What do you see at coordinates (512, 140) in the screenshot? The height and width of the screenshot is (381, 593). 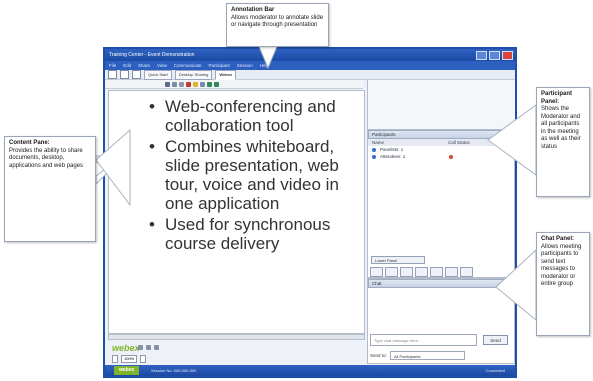 I see `participant-arrow` at bounding box center [512, 140].